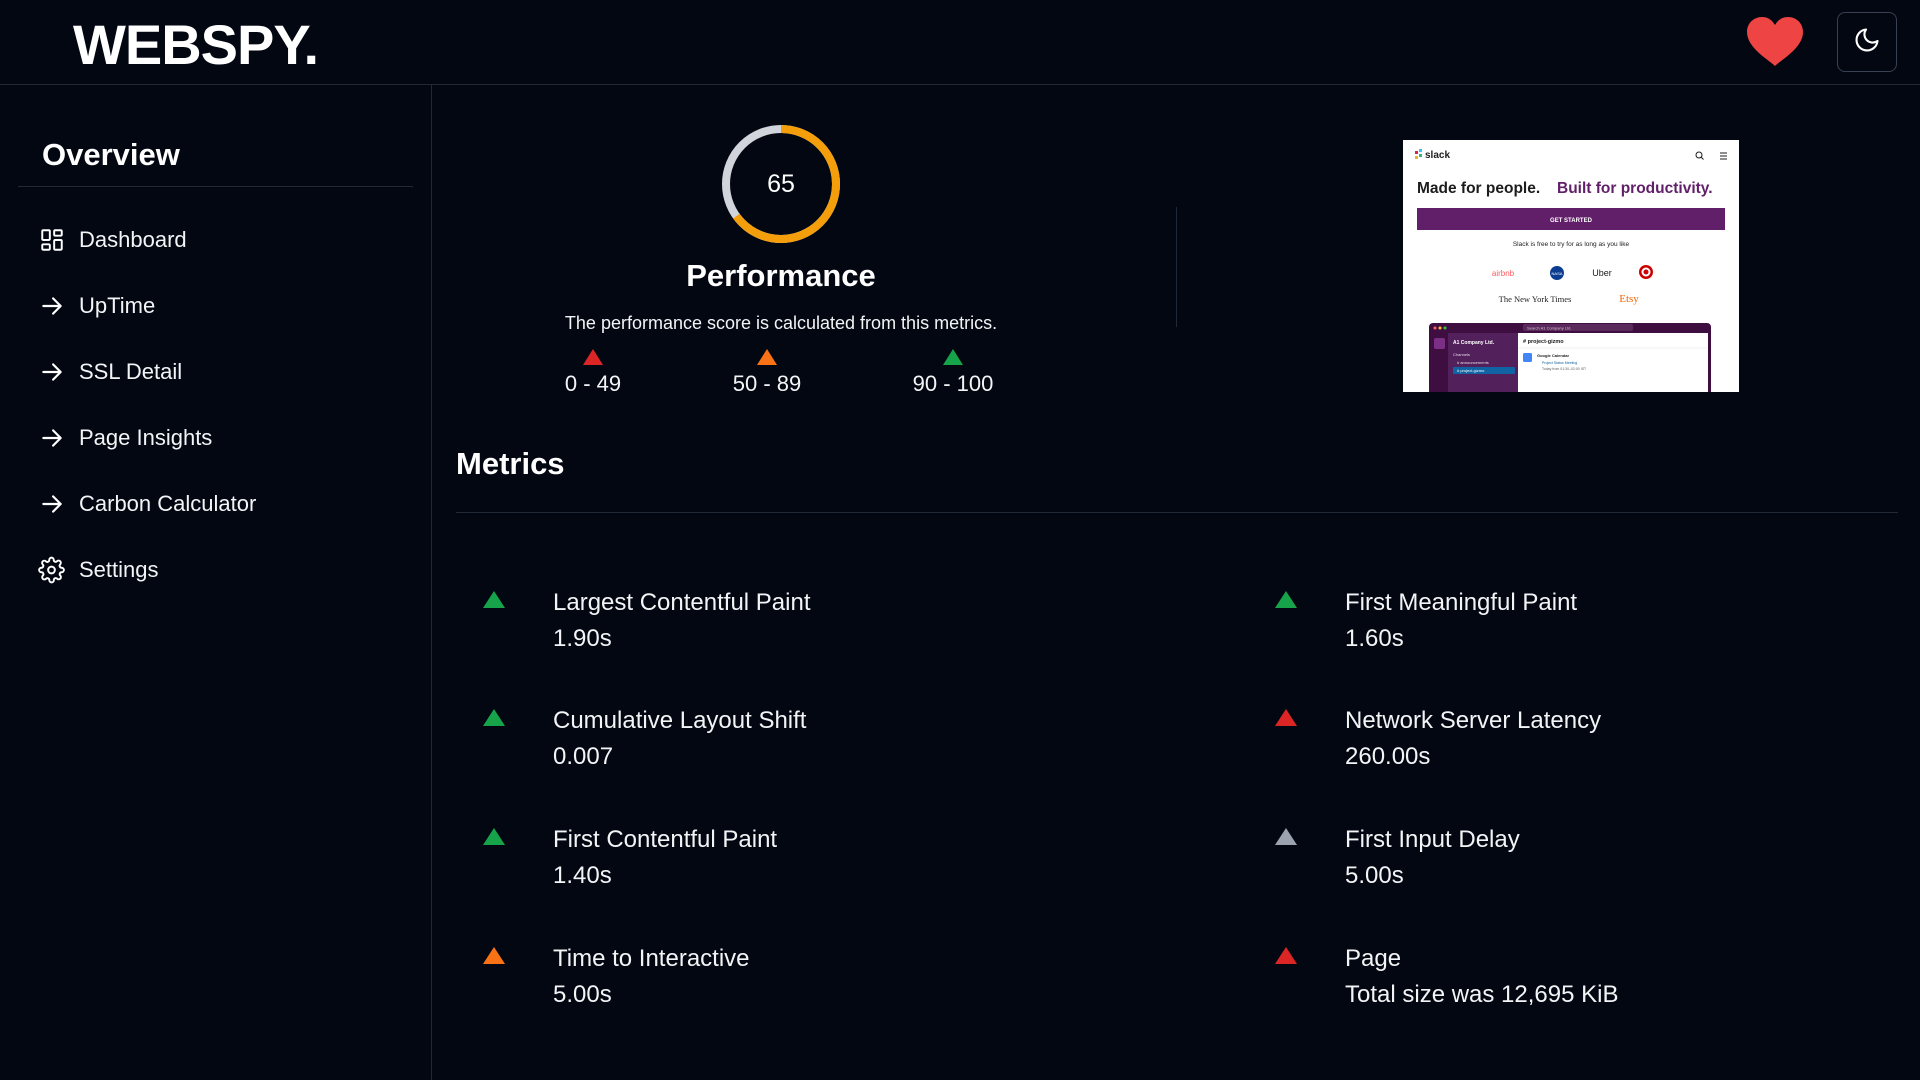 This screenshot has width=1920, height=1080. I want to click on preview-cta: GET STARTED, so click(1571, 221).